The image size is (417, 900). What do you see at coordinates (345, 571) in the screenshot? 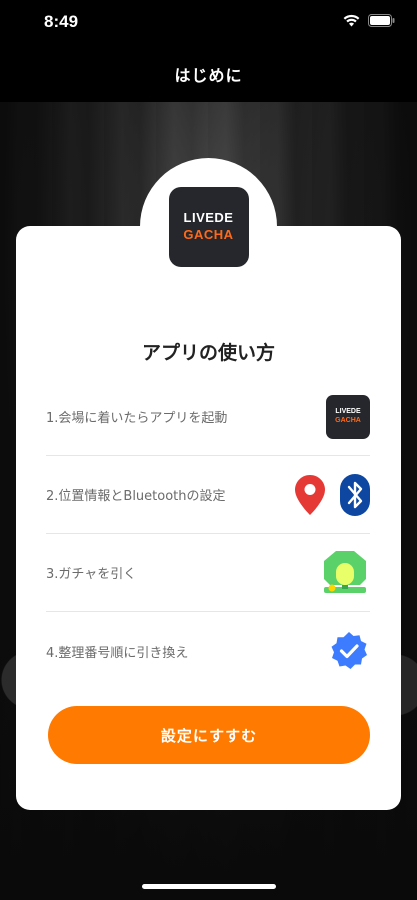
I see `gacha-machine-icon` at bounding box center [345, 571].